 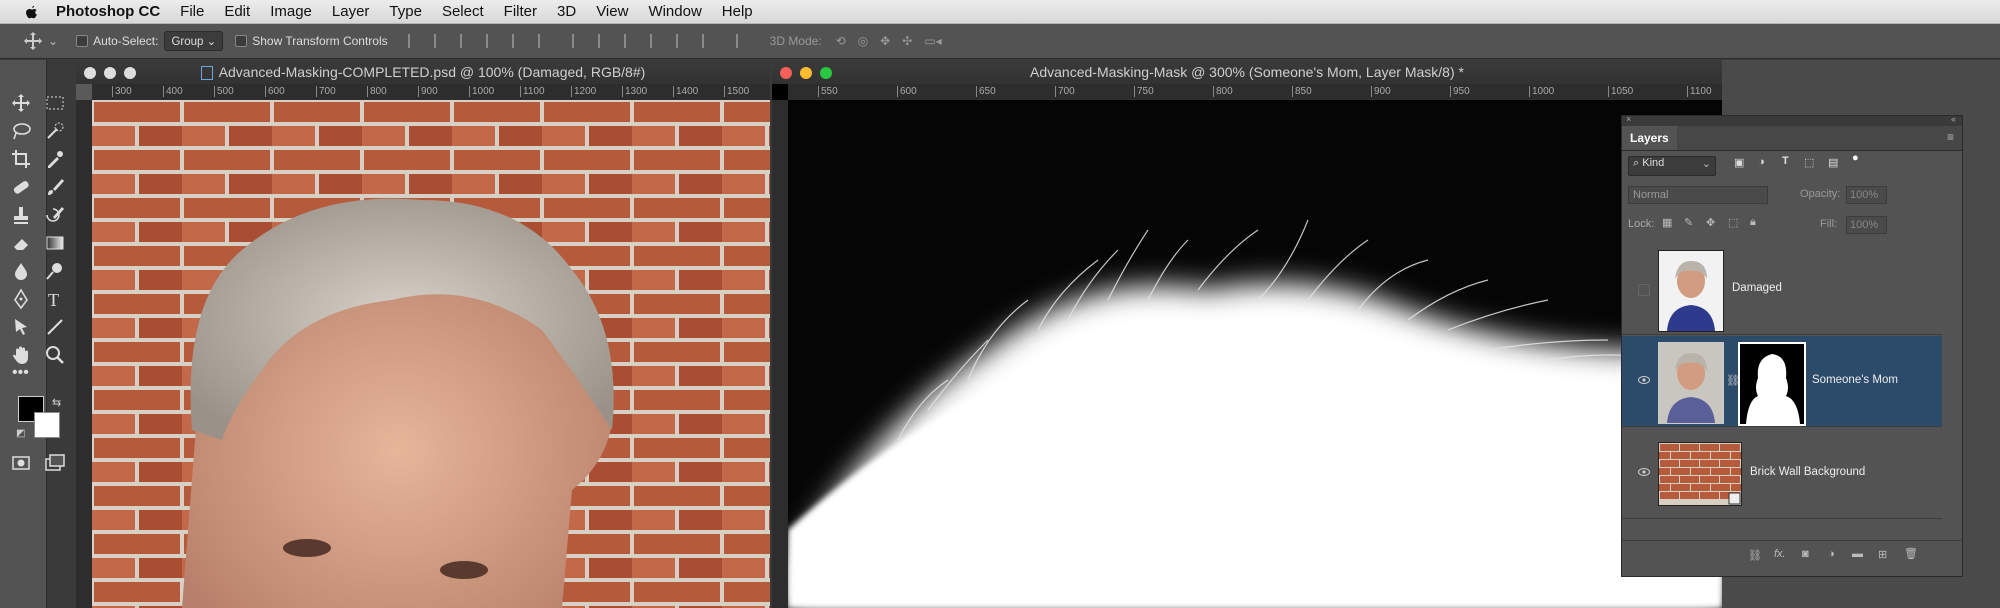 I want to click on auto-align-icon, so click(x=742, y=41).